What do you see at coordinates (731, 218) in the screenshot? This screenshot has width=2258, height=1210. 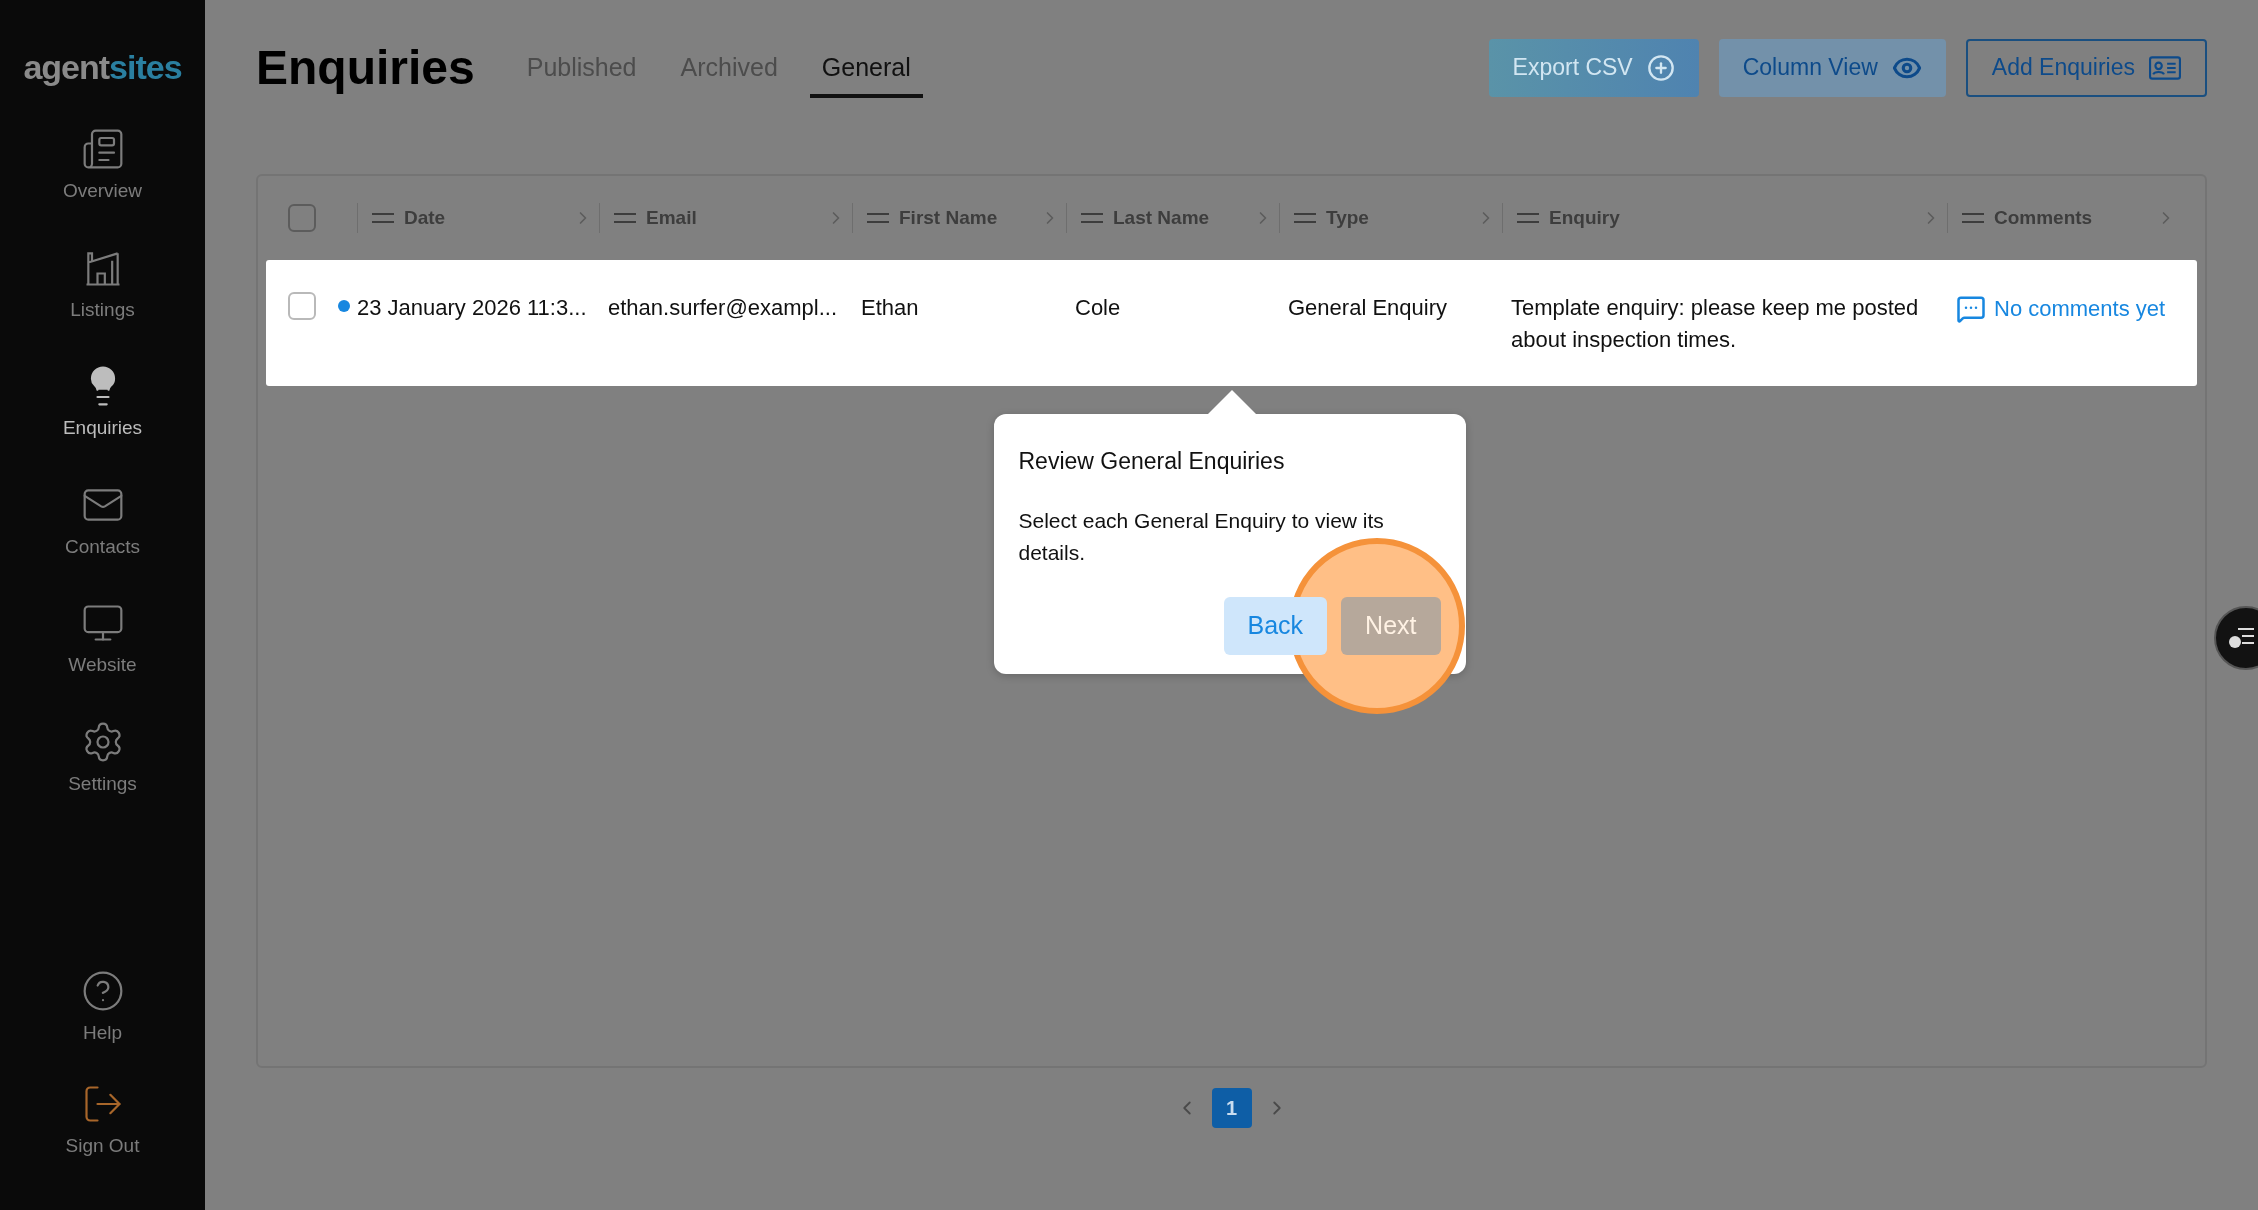 I see `column-header: Email` at bounding box center [731, 218].